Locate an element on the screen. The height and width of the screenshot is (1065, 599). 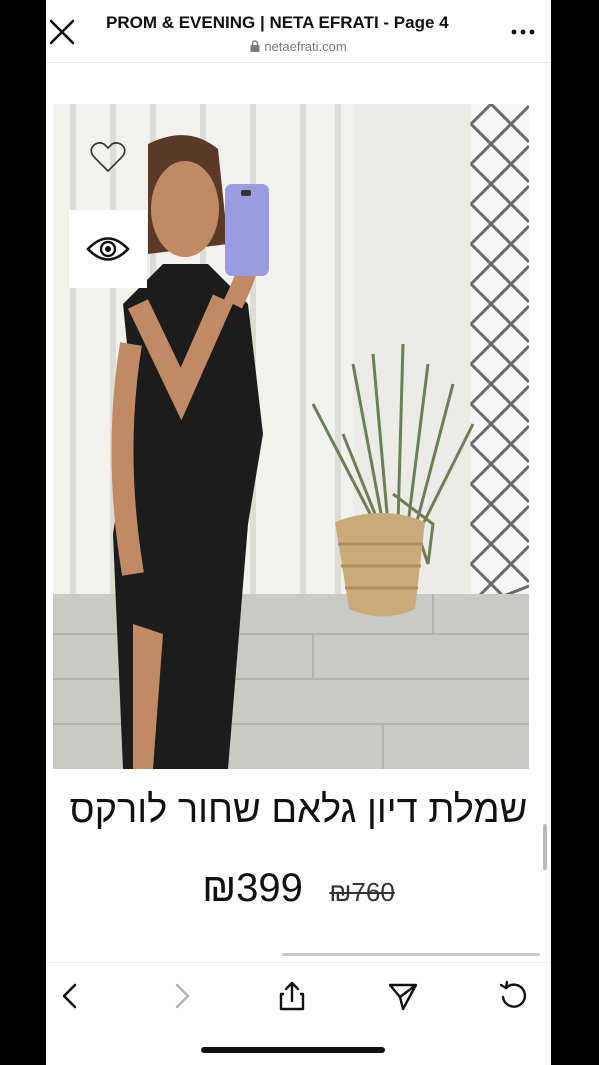
share-icon is located at coordinates (292, 996).